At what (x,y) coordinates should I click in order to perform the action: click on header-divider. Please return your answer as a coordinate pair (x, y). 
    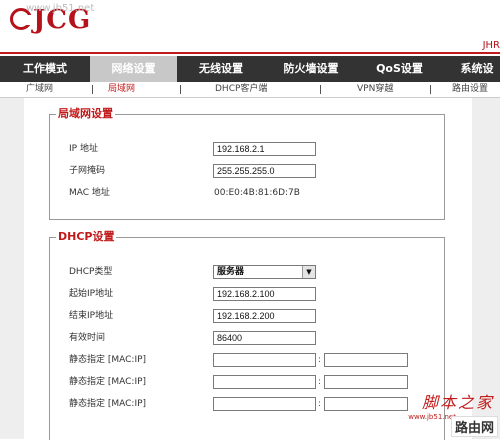
    Looking at the image, I should click on (250, 53).